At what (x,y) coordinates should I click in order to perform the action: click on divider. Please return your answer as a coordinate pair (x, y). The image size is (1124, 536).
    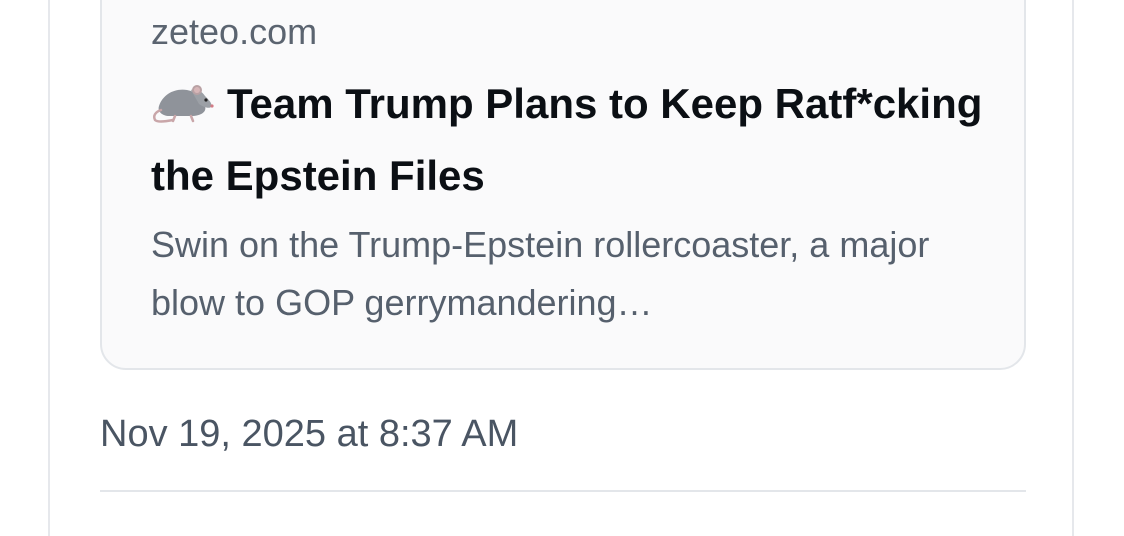
    Looking at the image, I should click on (563, 491).